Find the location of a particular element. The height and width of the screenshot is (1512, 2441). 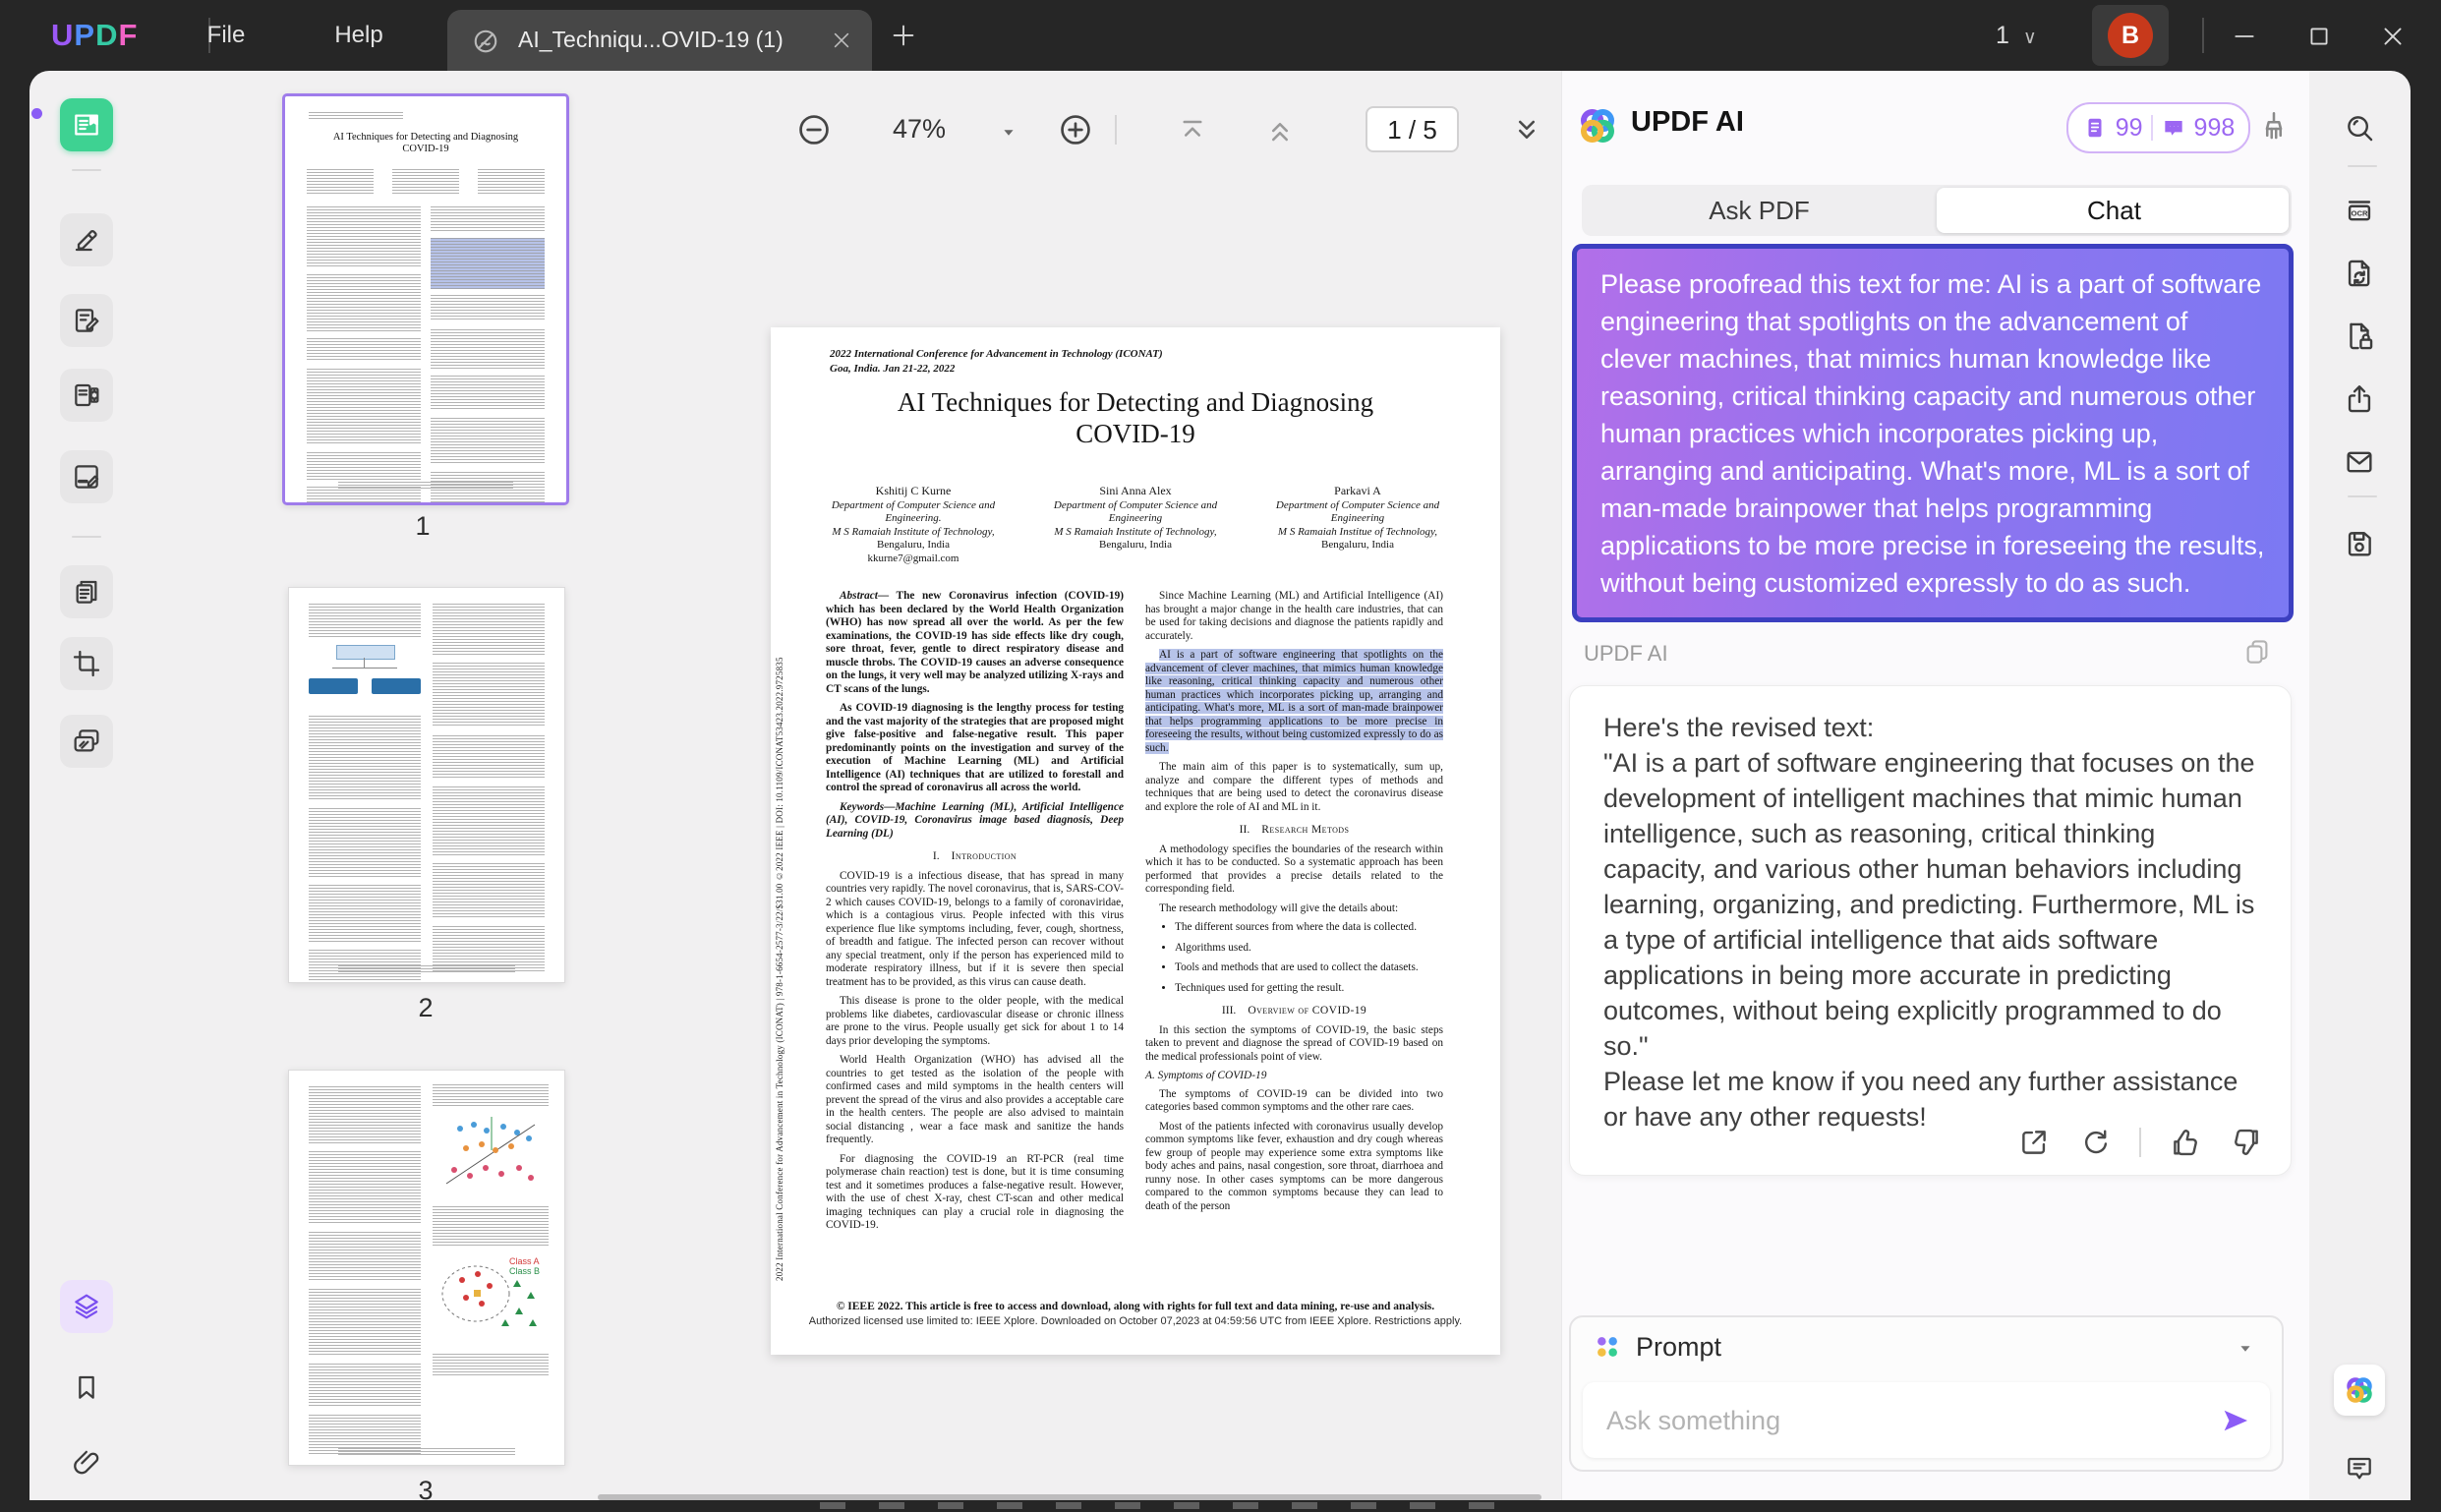

highlighter-icon is located at coordinates (86, 240).